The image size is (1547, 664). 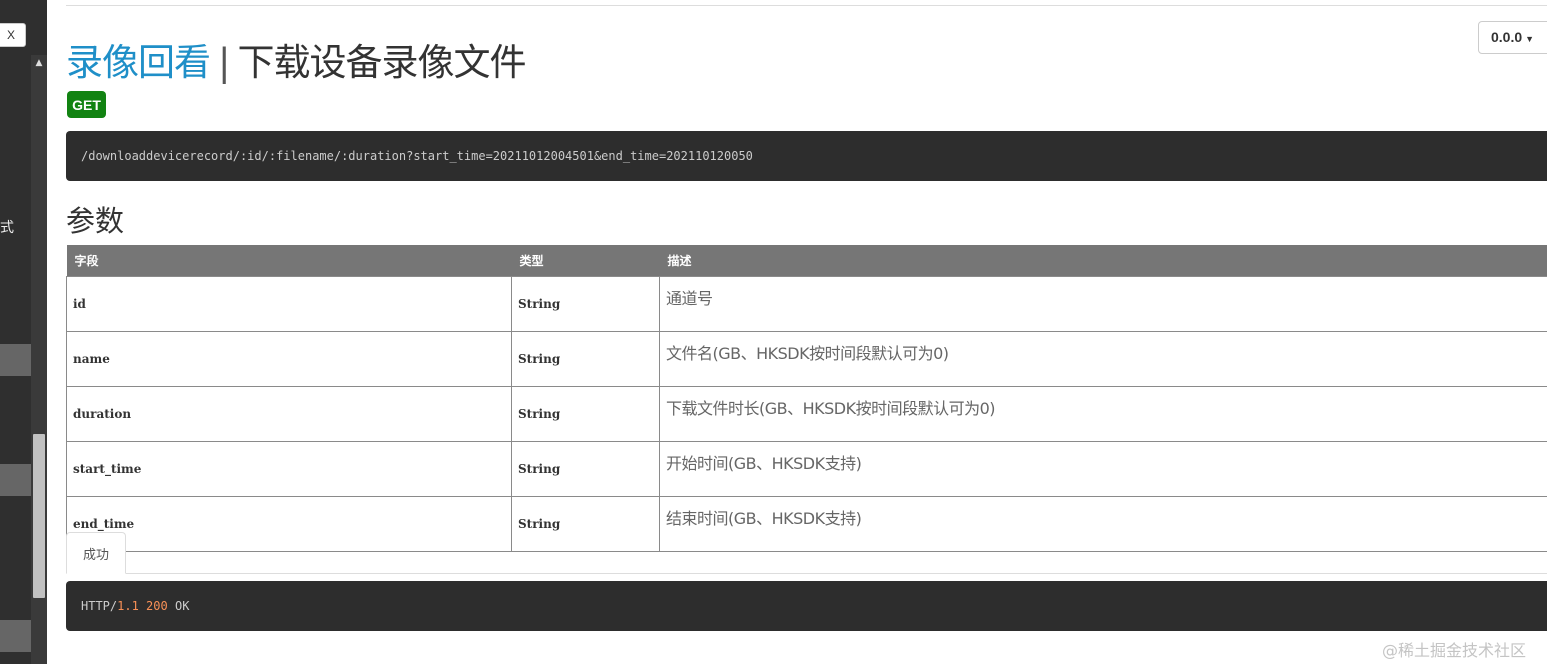 I want to click on param-description: 通道号, so click(x=1103, y=304).